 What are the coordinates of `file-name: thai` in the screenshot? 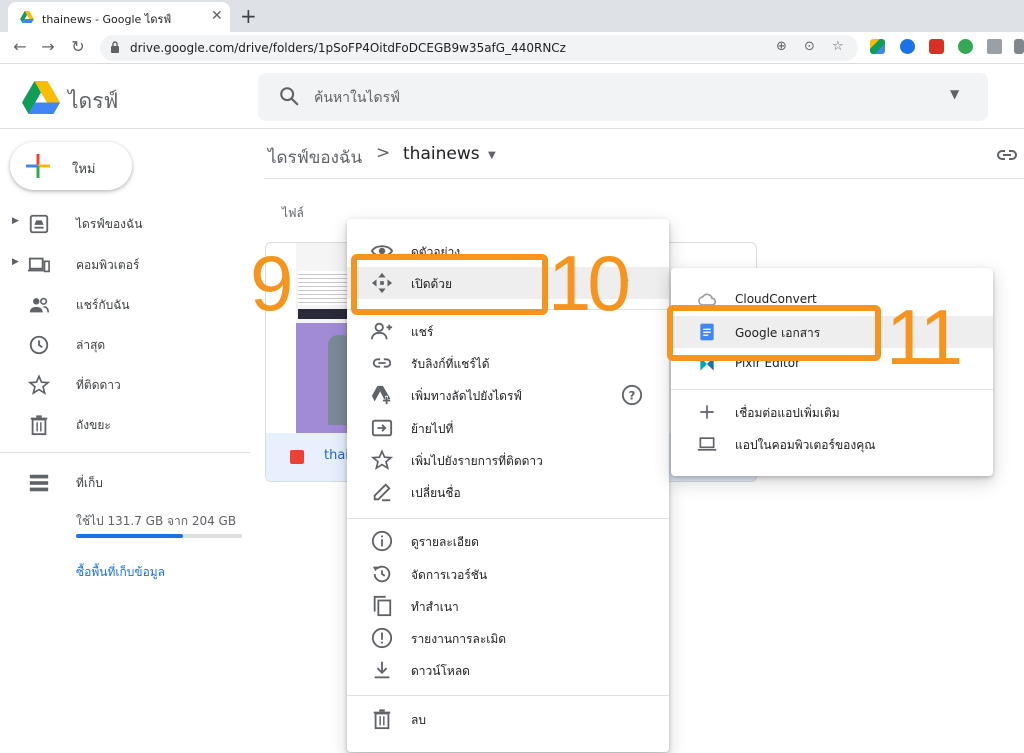 It's located at (336, 455).